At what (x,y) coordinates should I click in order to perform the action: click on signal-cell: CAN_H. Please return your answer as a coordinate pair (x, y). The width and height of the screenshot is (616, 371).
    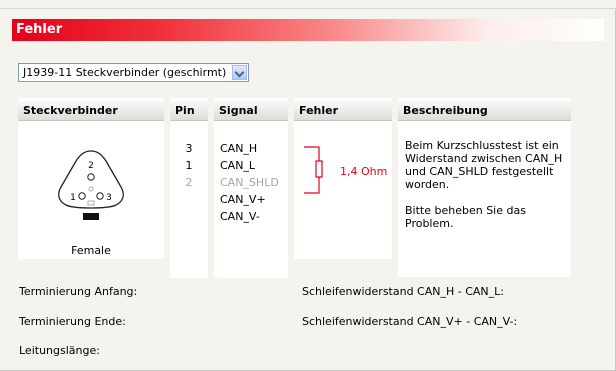
    Looking at the image, I should click on (239, 148).